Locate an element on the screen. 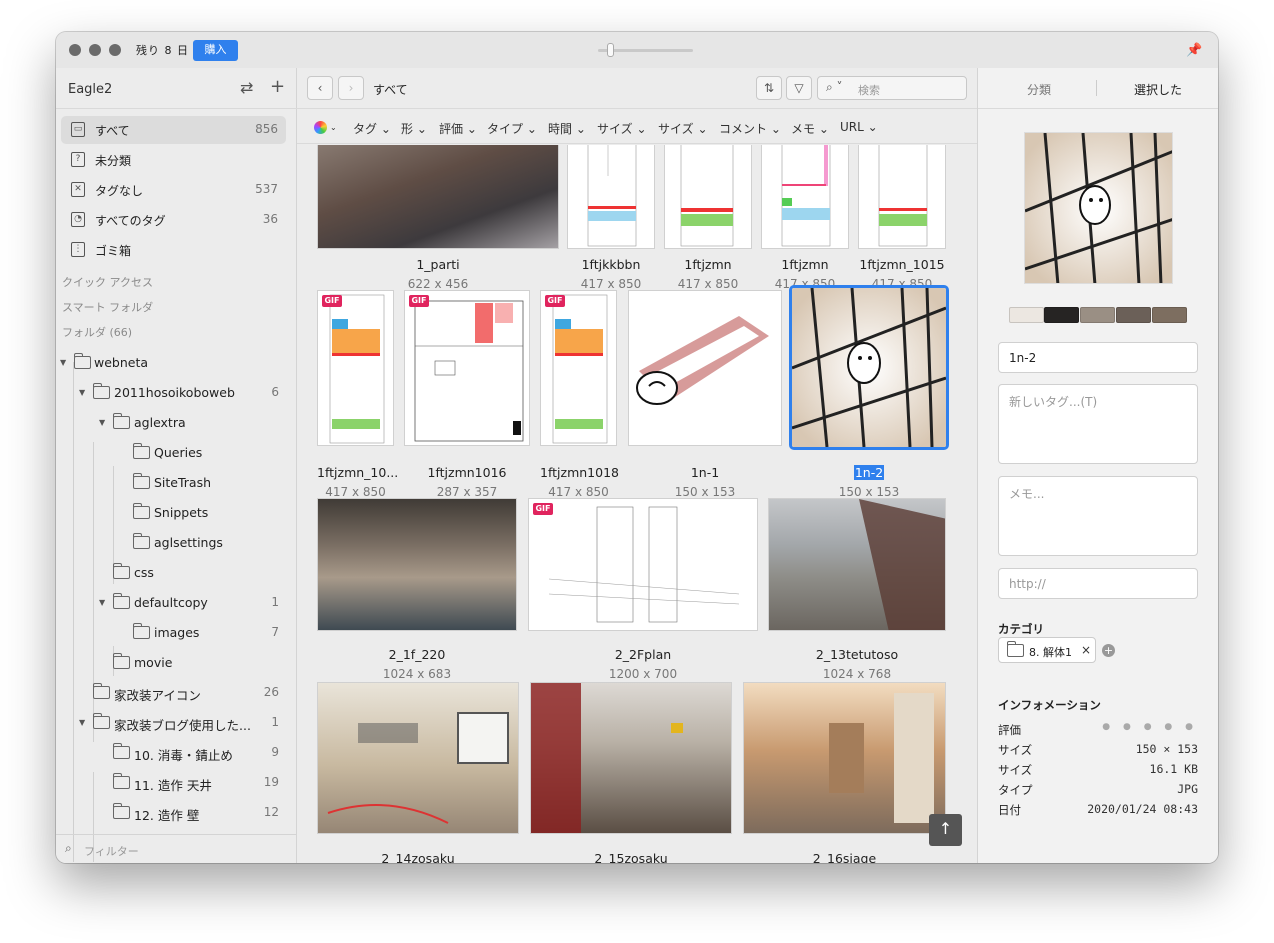  nav-untagged: ✕ タグなし 537 is located at coordinates (173, 190).